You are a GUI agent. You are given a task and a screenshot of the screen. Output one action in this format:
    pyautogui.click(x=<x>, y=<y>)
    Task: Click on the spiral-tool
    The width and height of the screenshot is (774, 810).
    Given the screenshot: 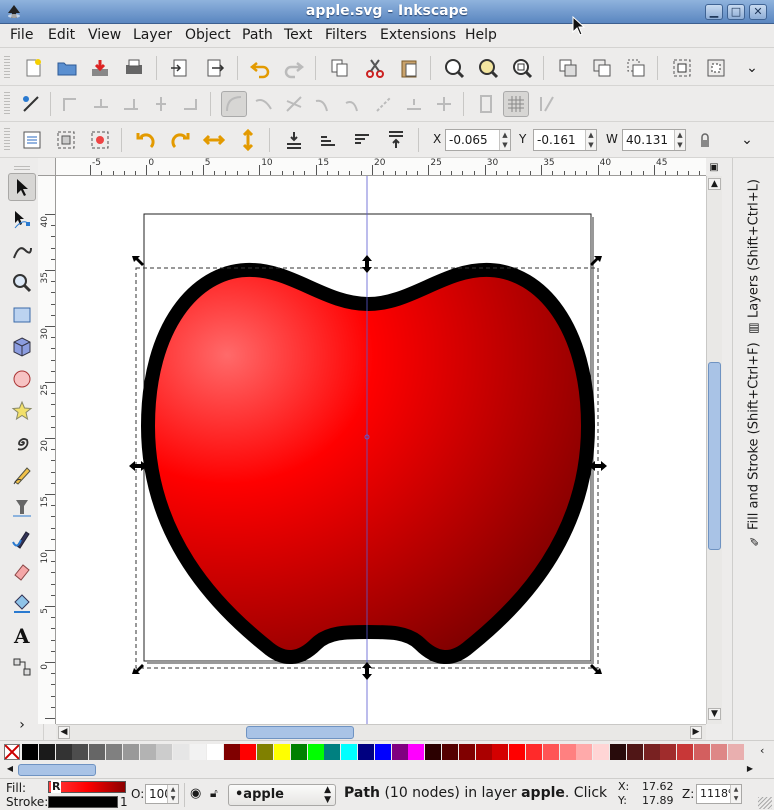 What is the action you would take?
    pyautogui.click(x=22, y=443)
    